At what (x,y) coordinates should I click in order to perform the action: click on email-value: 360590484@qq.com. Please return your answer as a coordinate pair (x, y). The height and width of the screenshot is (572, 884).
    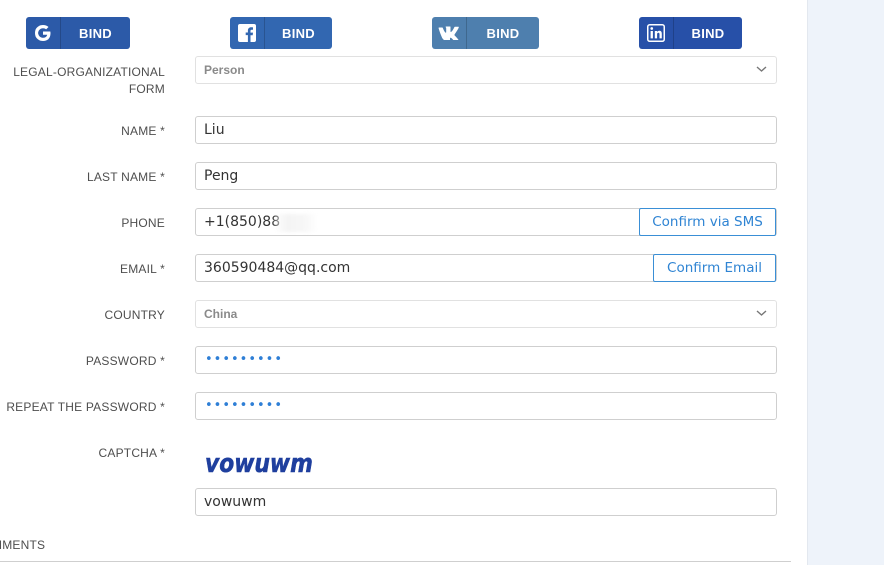
    Looking at the image, I should click on (277, 268).